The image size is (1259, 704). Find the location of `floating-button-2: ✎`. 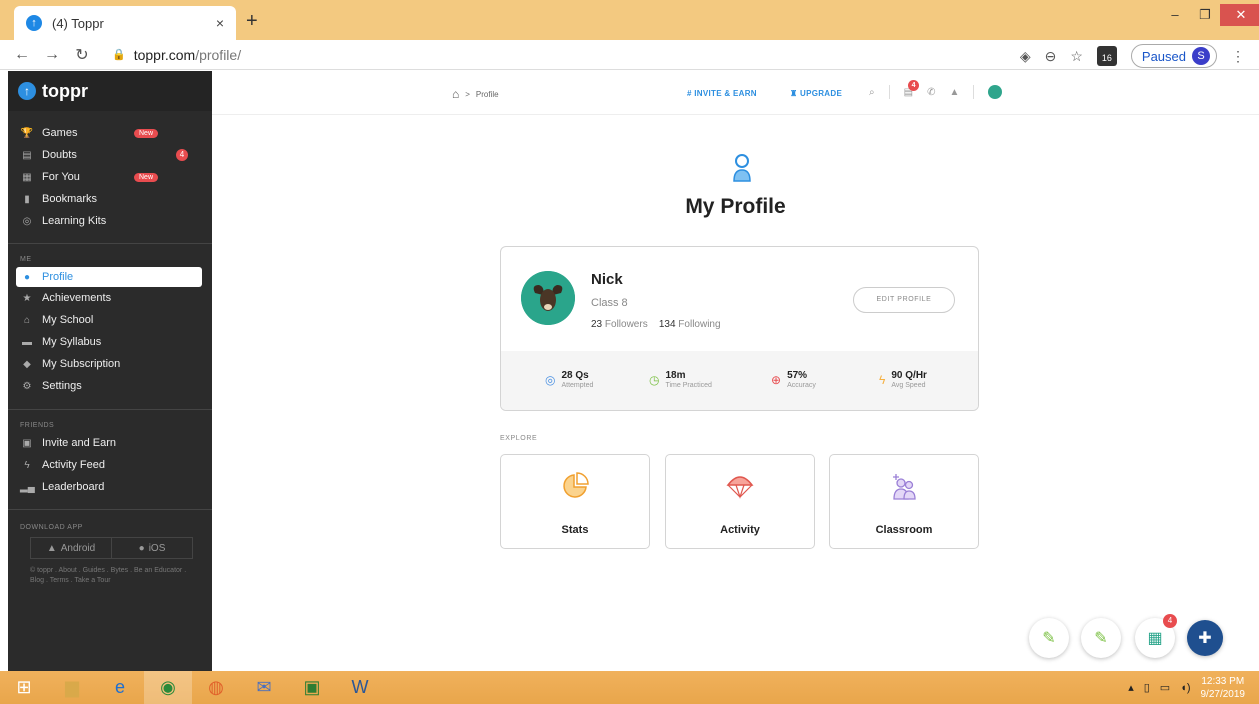

floating-button-2: ✎ is located at coordinates (1101, 638).